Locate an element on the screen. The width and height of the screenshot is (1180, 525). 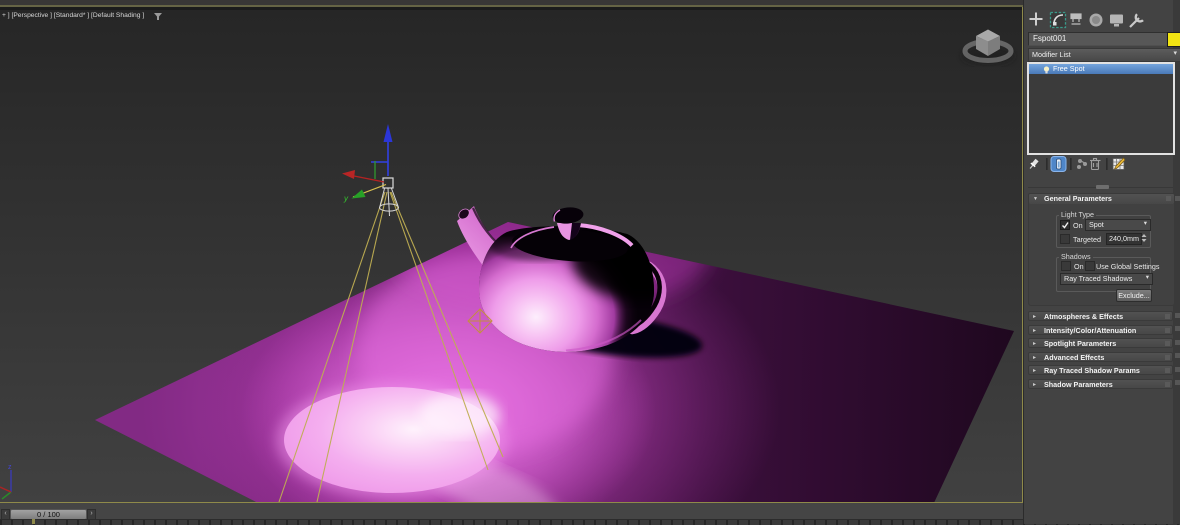
svg-text: z is located at coordinates (10, 467).